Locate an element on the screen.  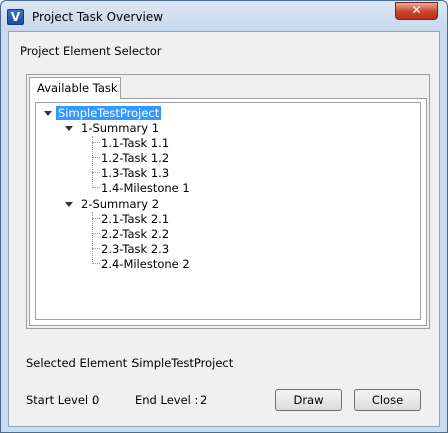
tab-available-task: Available Task is located at coordinates (75, 88).